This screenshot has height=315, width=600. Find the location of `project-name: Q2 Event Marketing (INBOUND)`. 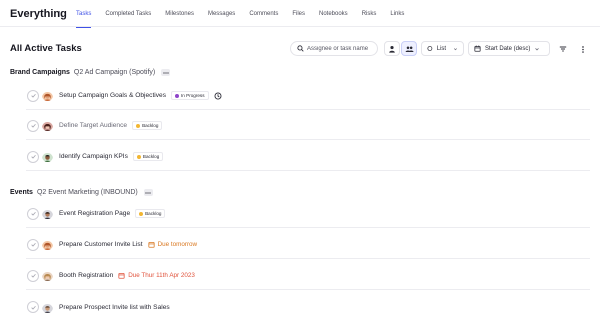

project-name: Q2 Event Marketing (INBOUND) is located at coordinates (87, 192).